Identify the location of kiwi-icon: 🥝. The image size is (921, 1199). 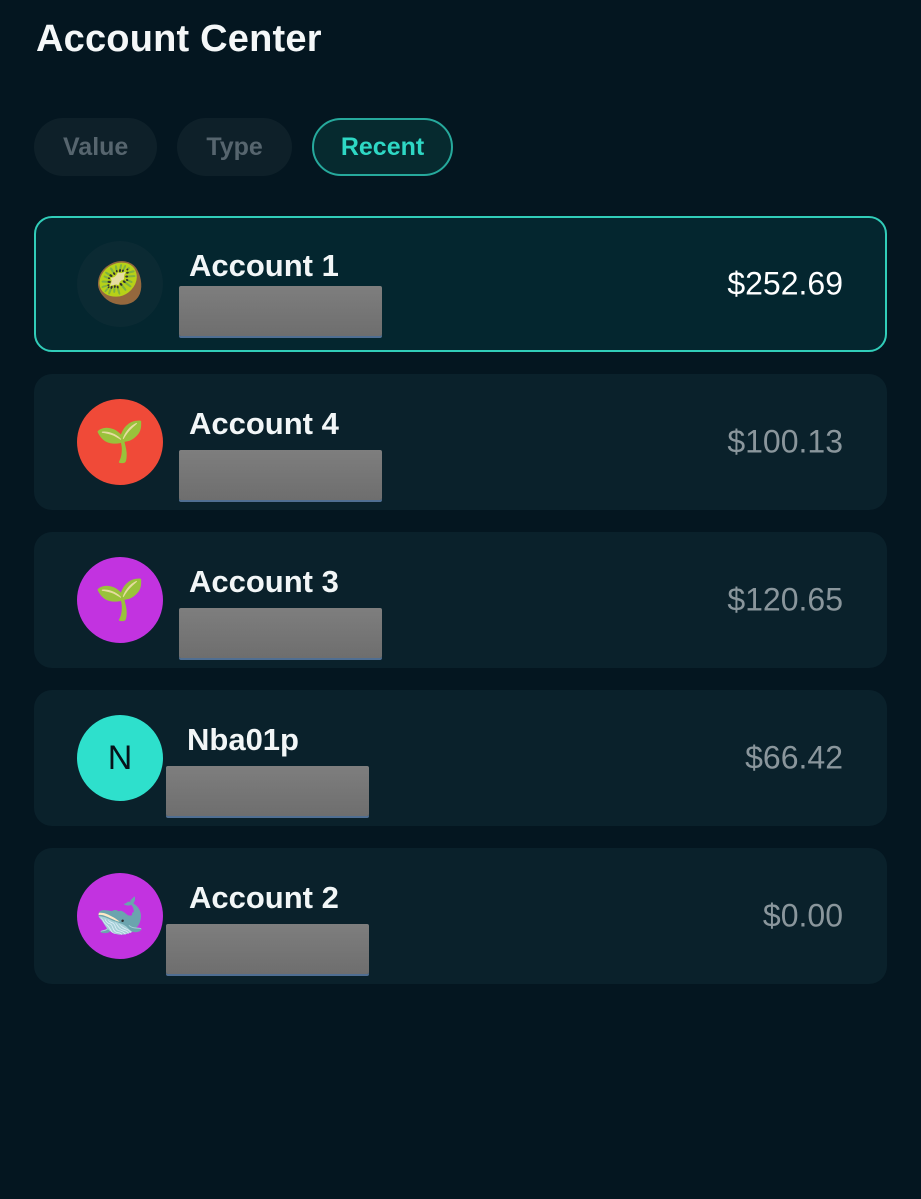
(120, 284).